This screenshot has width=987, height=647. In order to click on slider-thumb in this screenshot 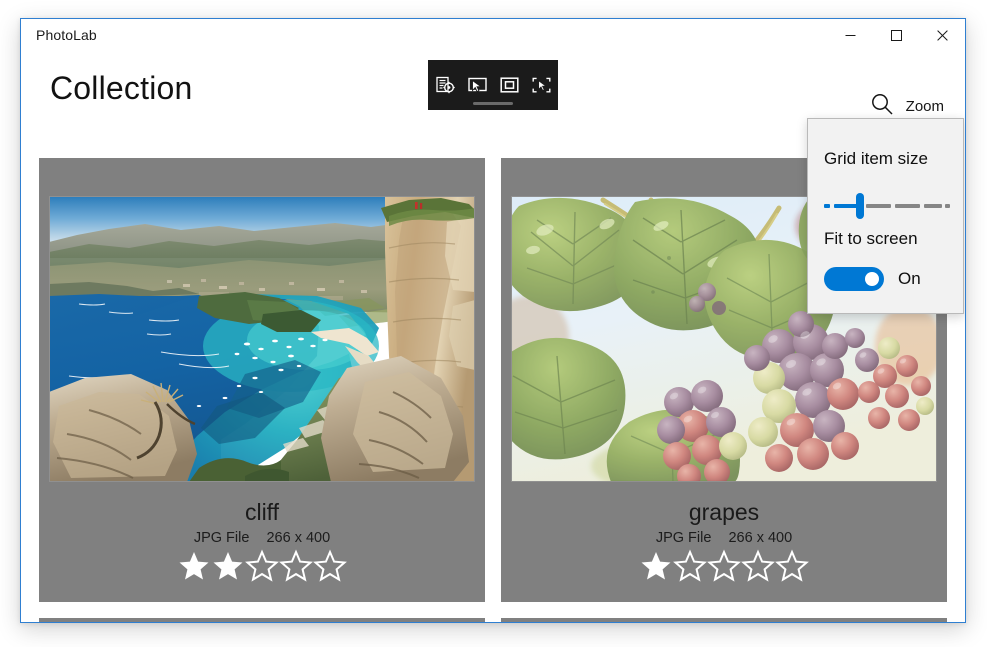, I will do `click(860, 206)`.